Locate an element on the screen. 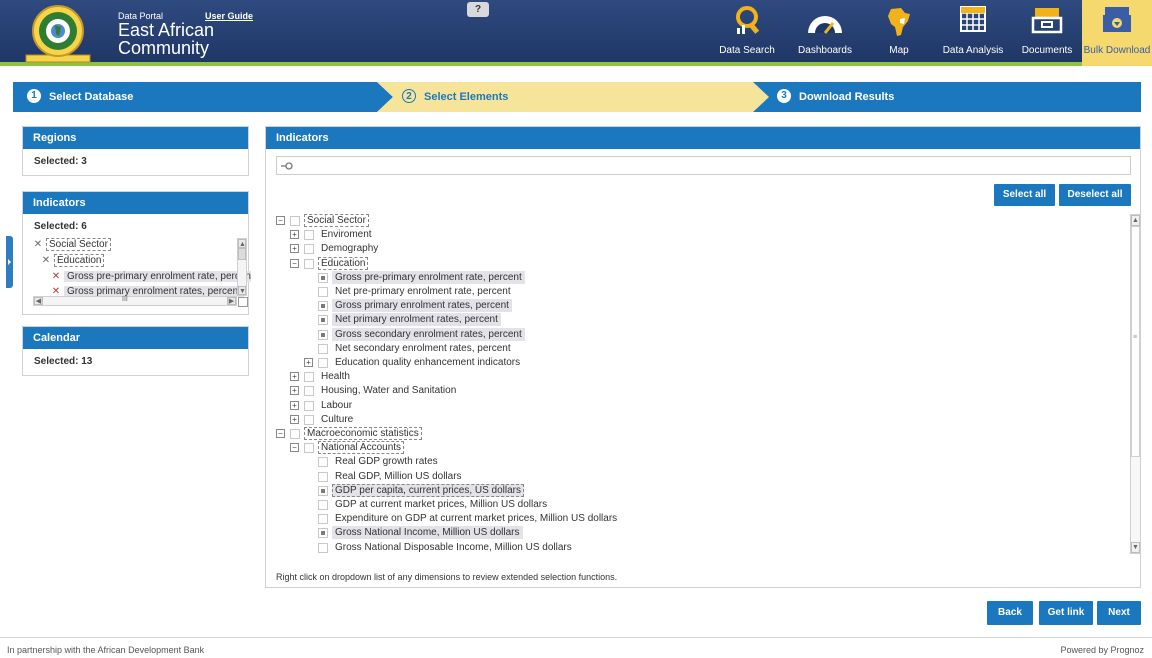  nav-bulk-download: Bulk Download is located at coordinates (1117, 33).